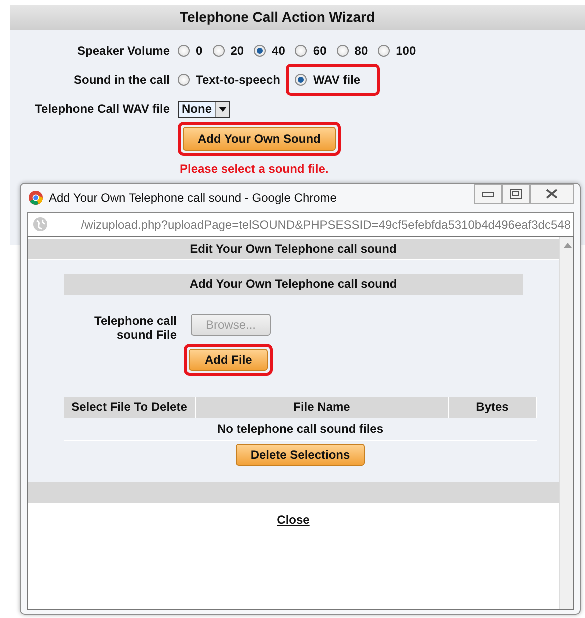 The width and height of the screenshot is (585, 618). Describe the element at coordinates (320, 51) in the screenshot. I see `radio-label: 60` at that location.